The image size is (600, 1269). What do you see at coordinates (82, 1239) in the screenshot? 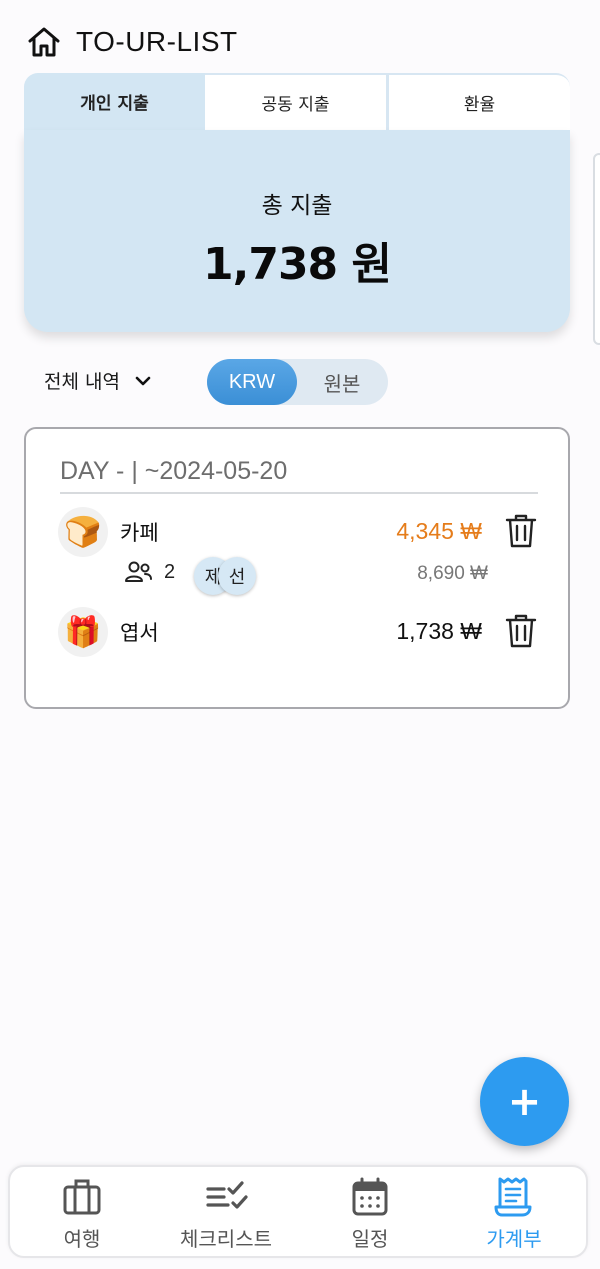
I see `nav-label-trip: 여행` at bounding box center [82, 1239].